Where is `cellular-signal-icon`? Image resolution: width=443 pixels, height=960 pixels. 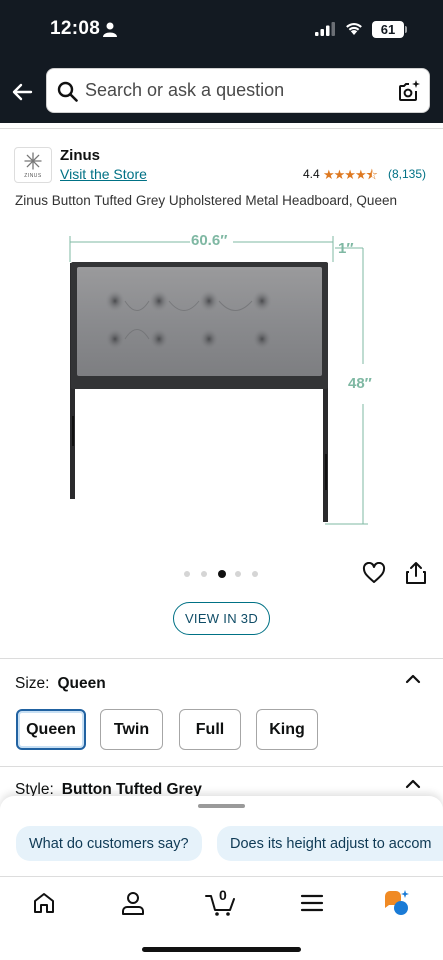
cellular-signal-icon is located at coordinates (325, 29).